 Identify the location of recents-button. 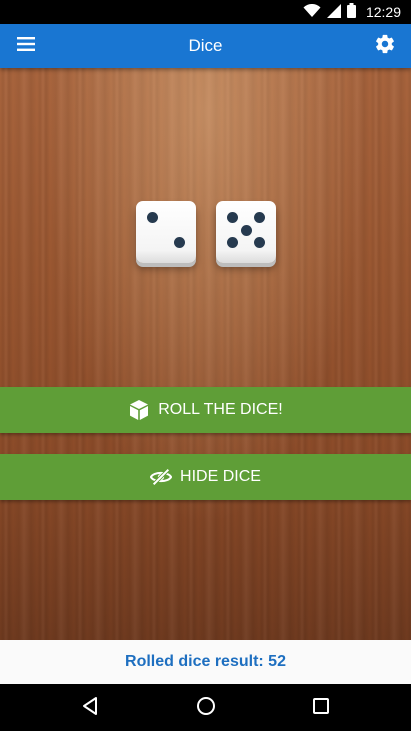
(321, 708).